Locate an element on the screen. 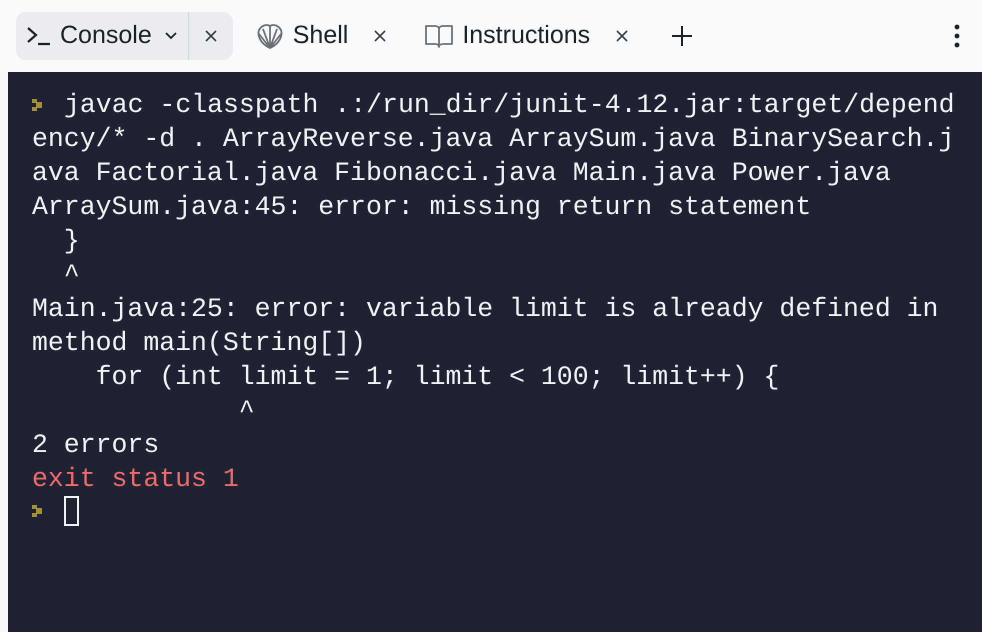 This screenshot has width=982, height=632. tab: Instructions is located at coordinates (507, 36).